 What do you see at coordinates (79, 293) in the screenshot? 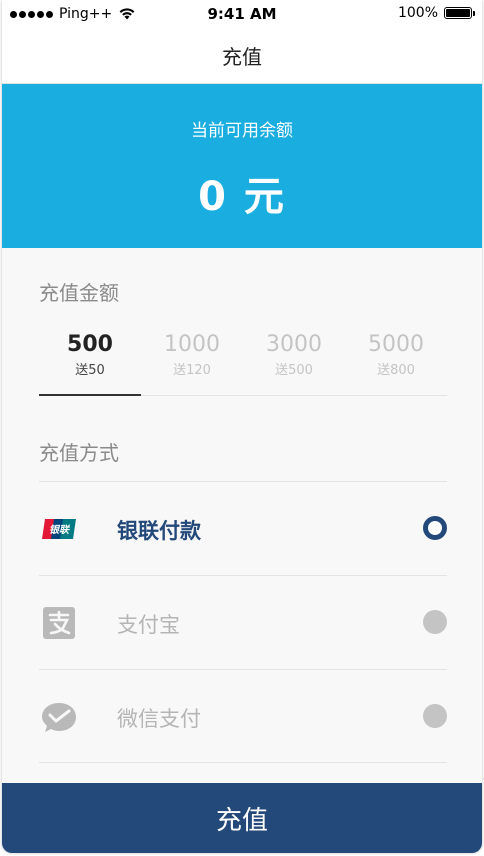
I see `amount-section-title: 充值金额` at bounding box center [79, 293].